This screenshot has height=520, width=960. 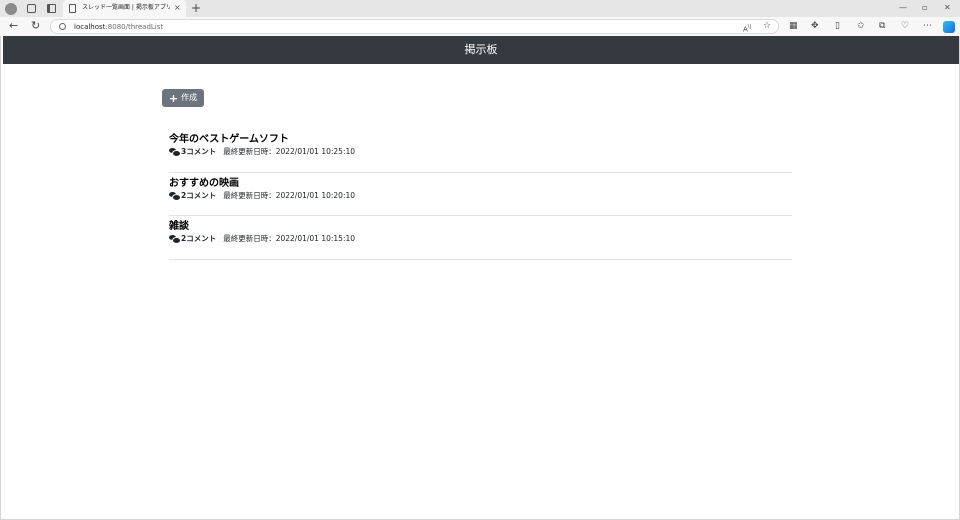 I want to click on new-tab-button: +, so click(x=196, y=8).